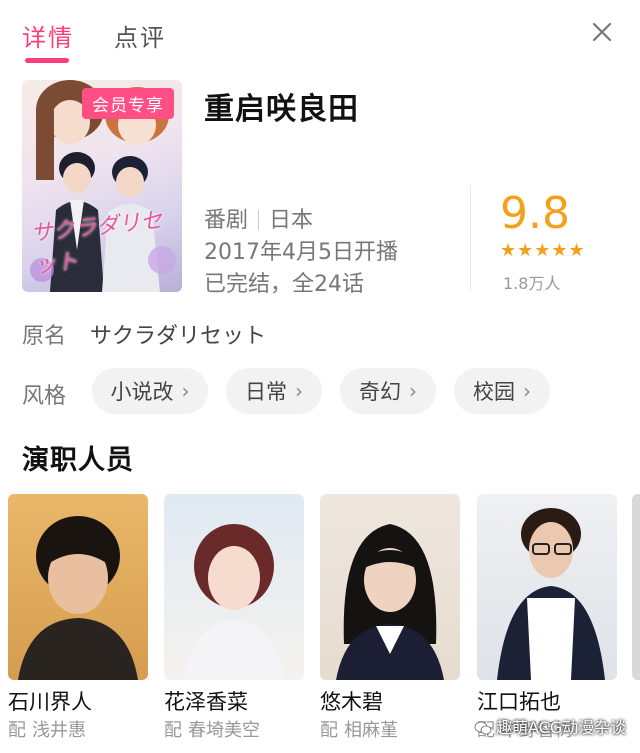  What do you see at coordinates (543, 250) in the screenshot?
I see `rating-stars-icon: ★★★★★` at bounding box center [543, 250].